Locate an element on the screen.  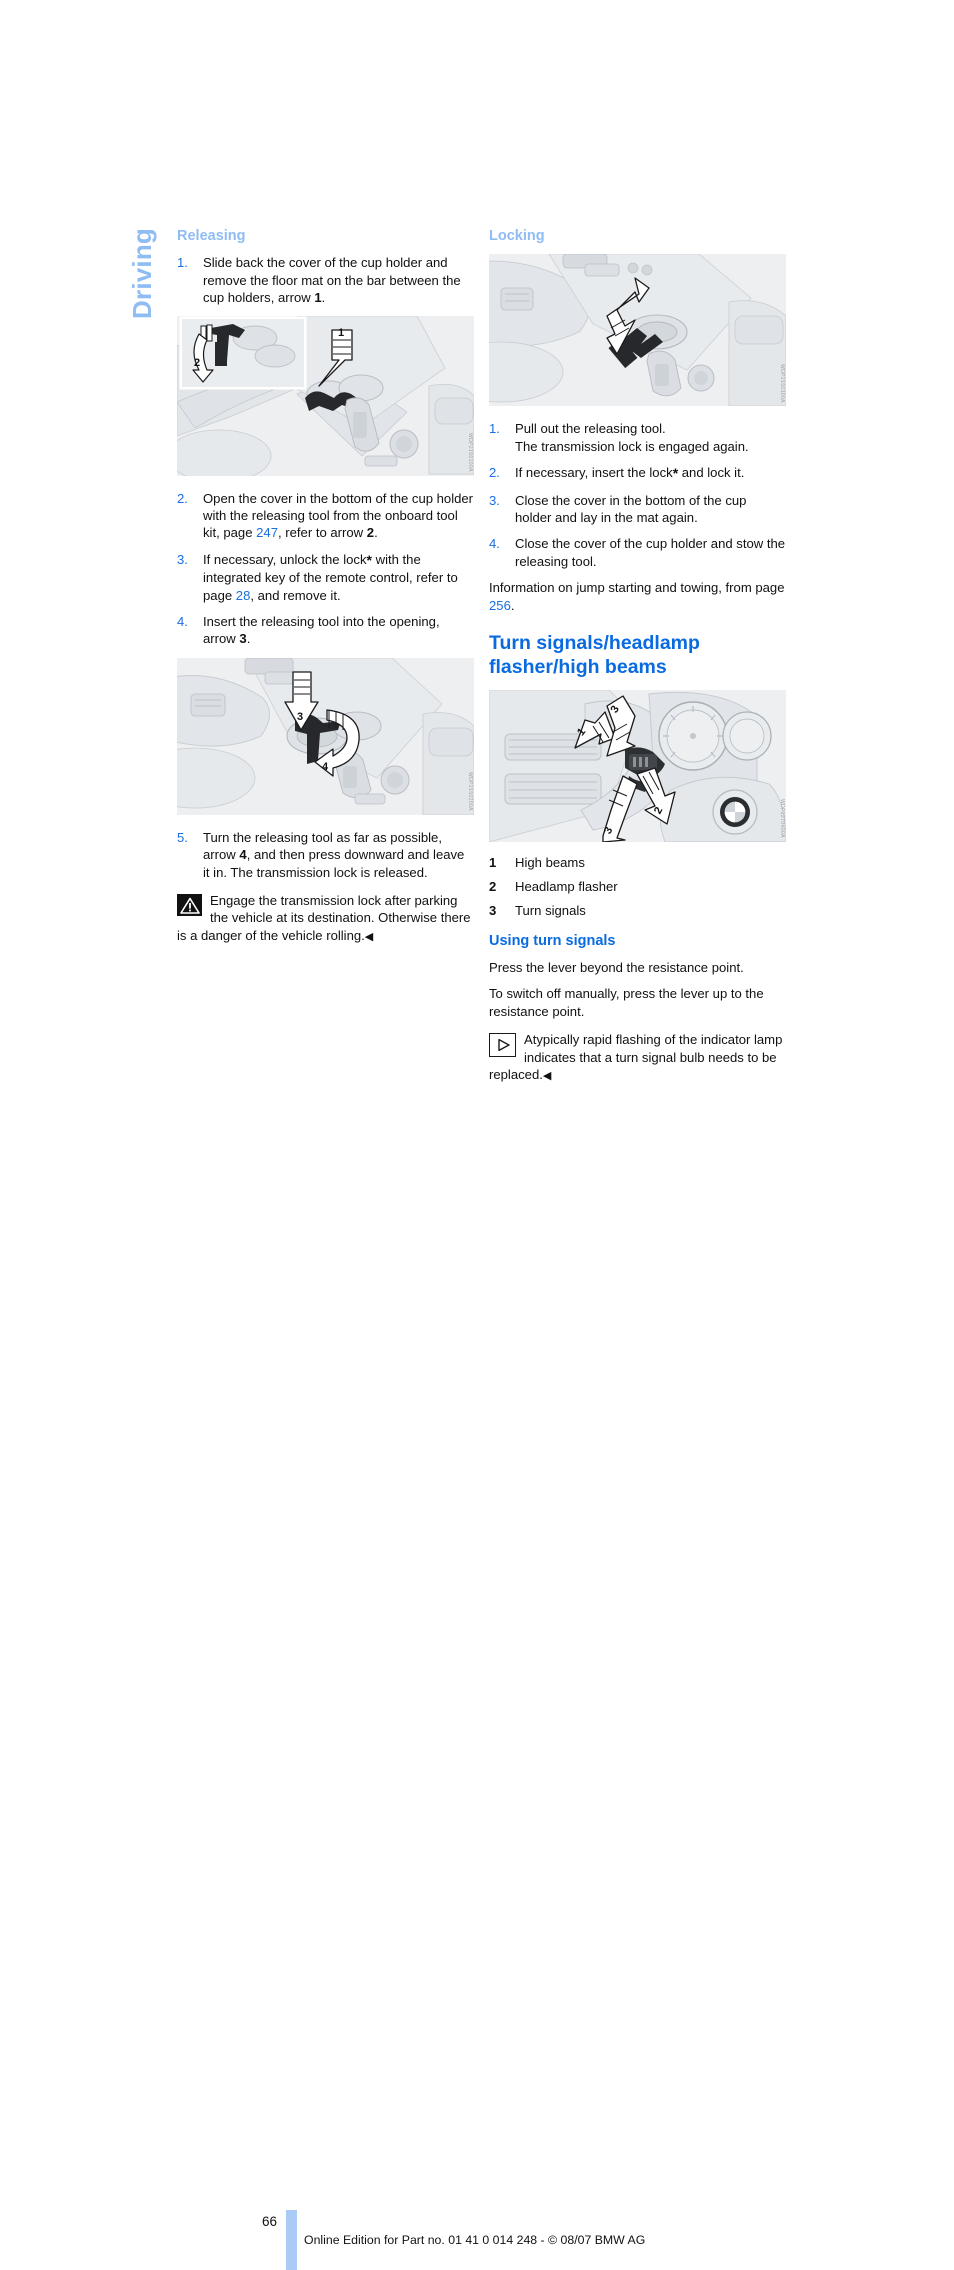
figure-code: WDP2150100A is located at coordinates (470, 452).